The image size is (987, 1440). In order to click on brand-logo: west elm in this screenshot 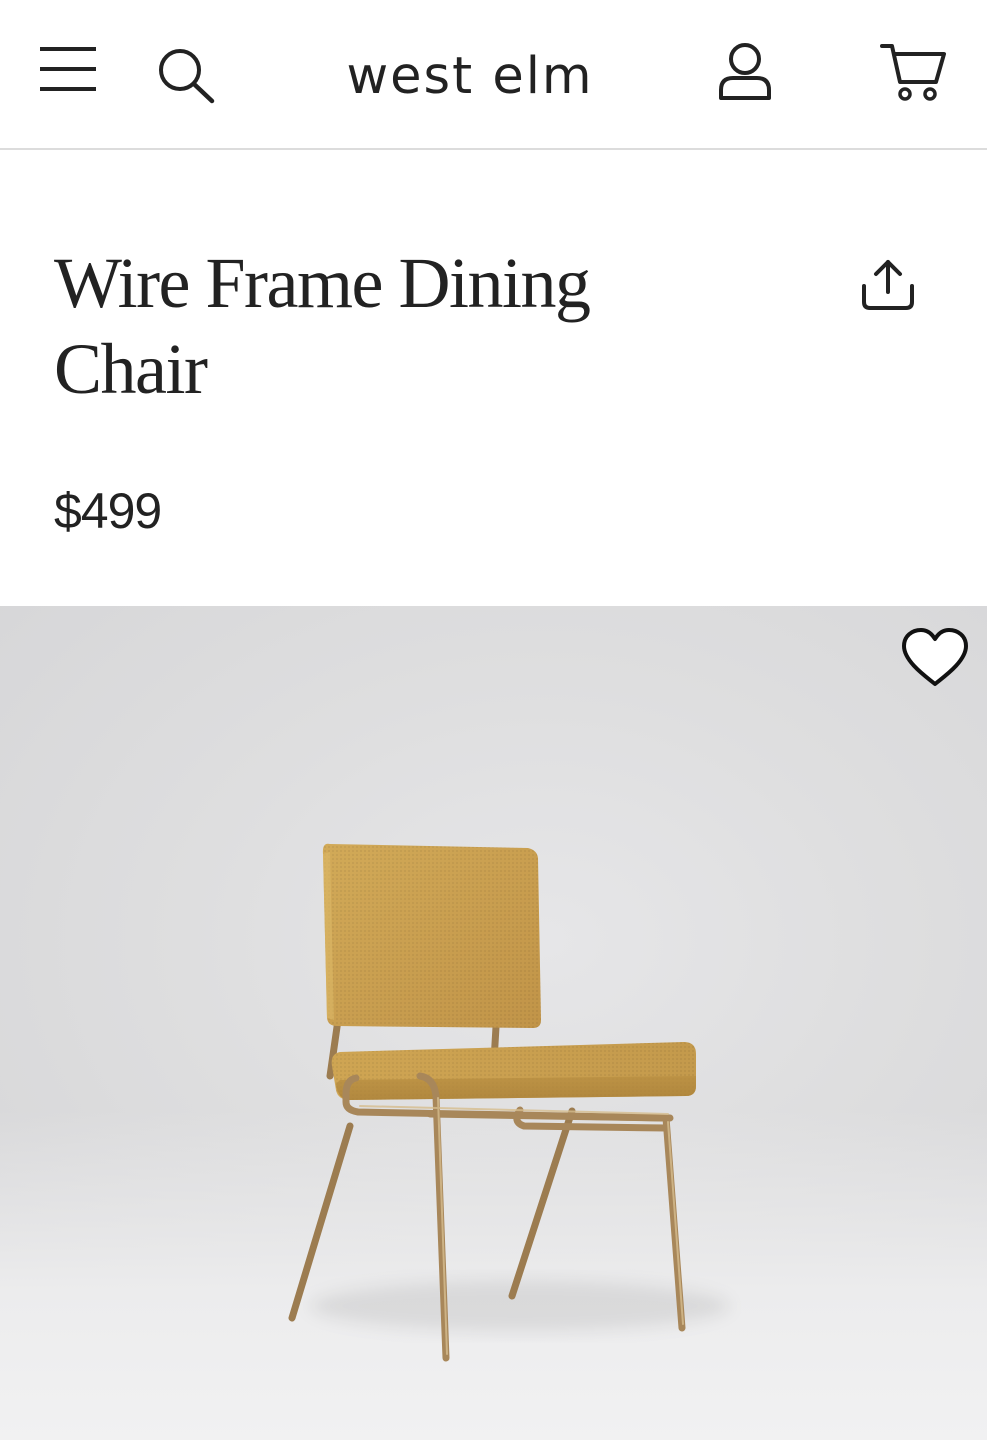, I will do `click(470, 77)`.